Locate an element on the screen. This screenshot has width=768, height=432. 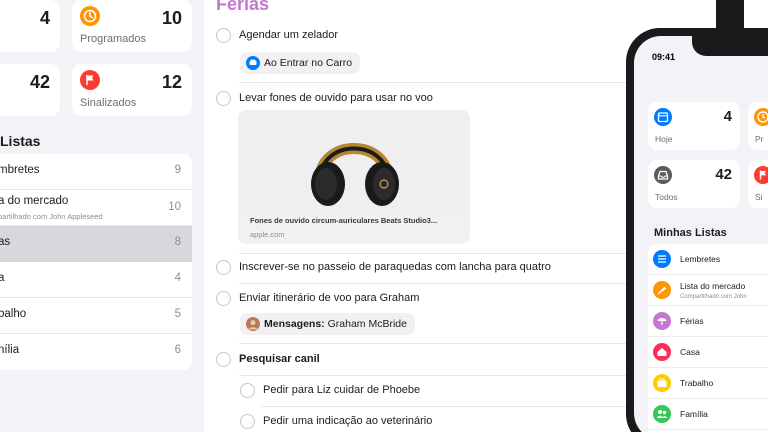
car-icon is located at coordinates (253, 63).